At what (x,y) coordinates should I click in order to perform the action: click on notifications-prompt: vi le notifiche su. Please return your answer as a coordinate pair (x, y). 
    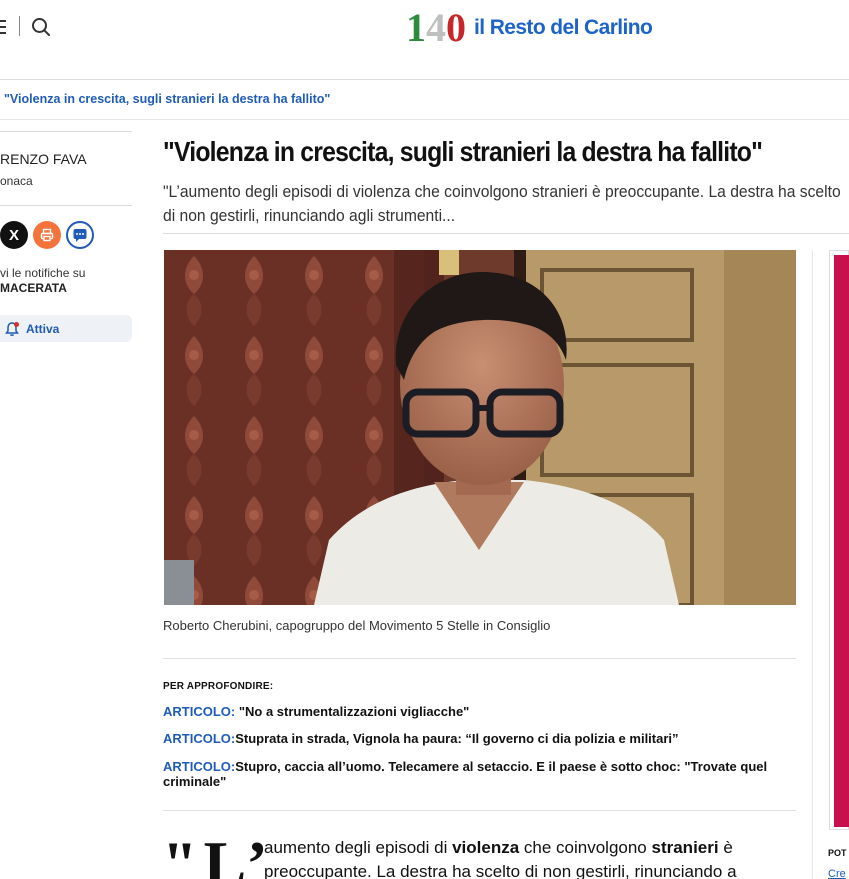
    Looking at the image, I should click on (43, 273).